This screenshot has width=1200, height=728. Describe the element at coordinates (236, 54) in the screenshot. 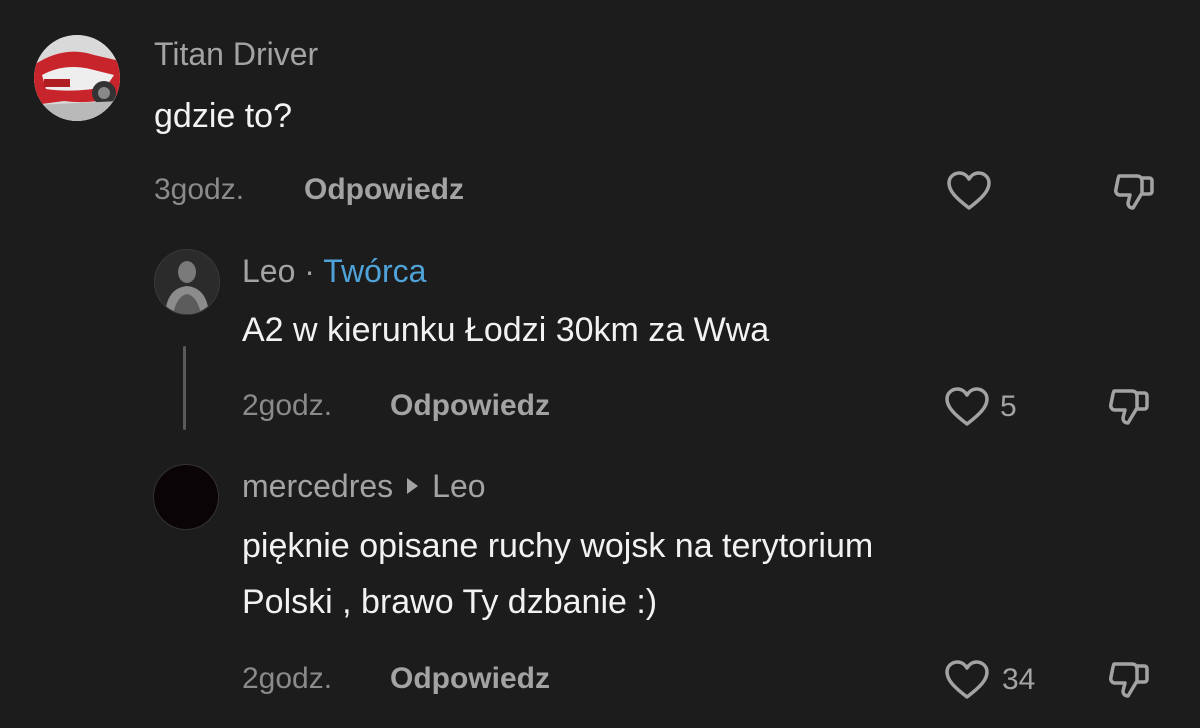

I see `comment-username: Titan Driver` at that location.